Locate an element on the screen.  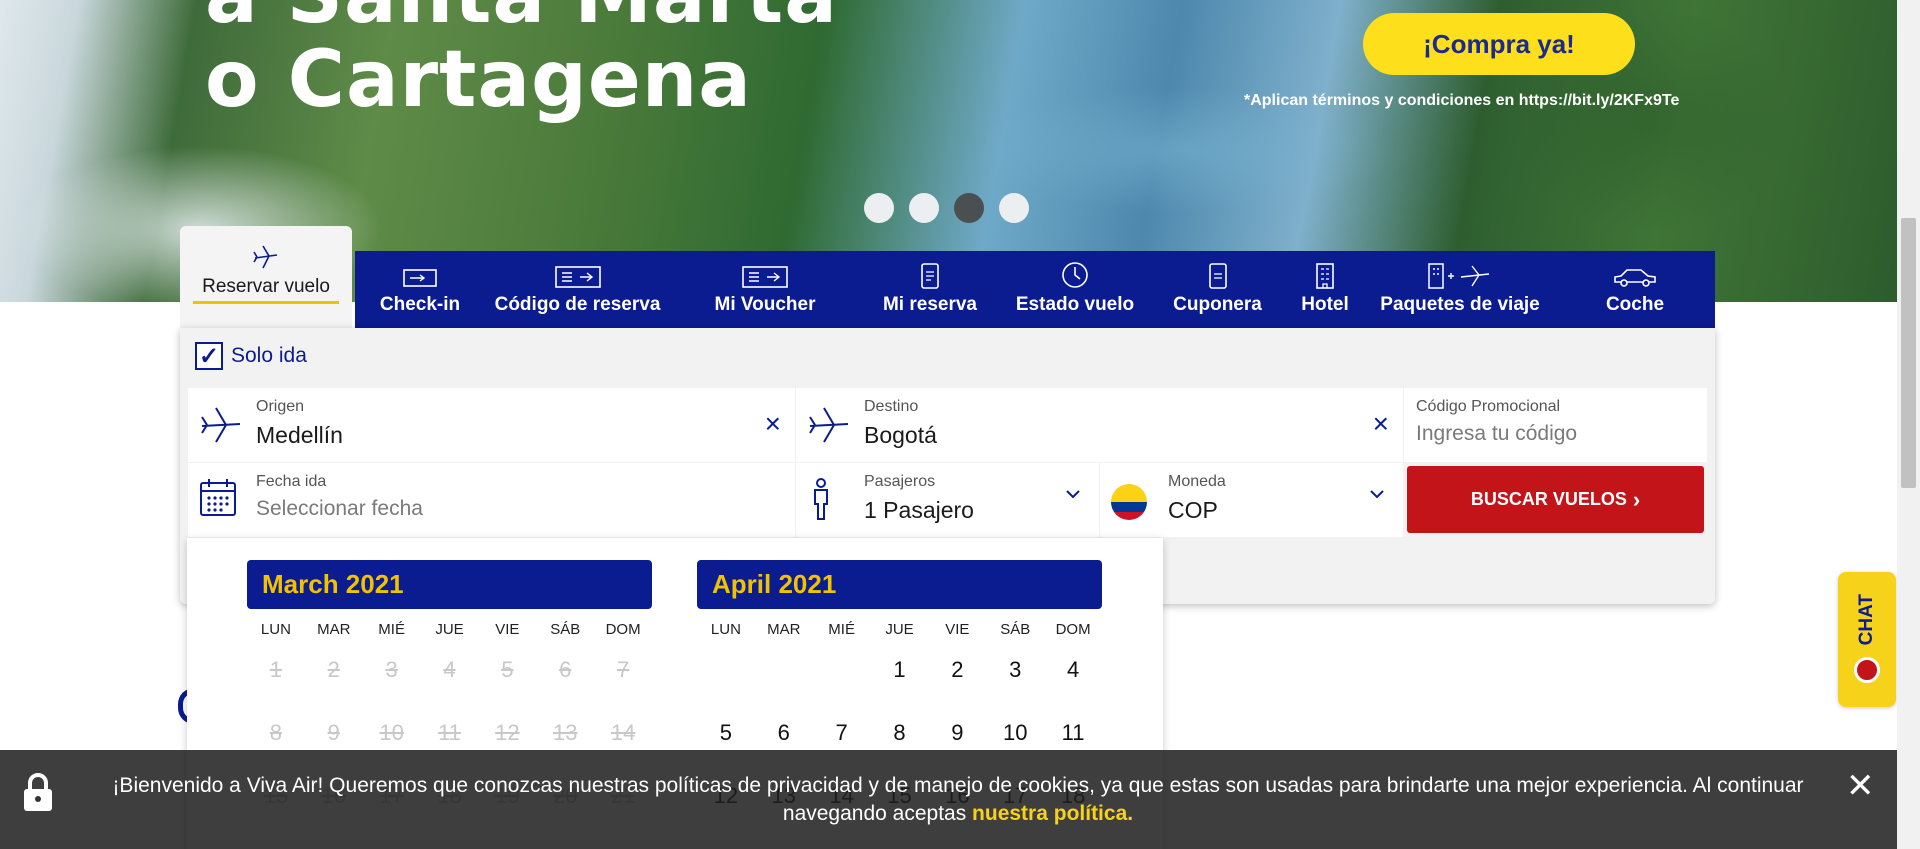
clock-icon is located at coordinates (1075, 275).